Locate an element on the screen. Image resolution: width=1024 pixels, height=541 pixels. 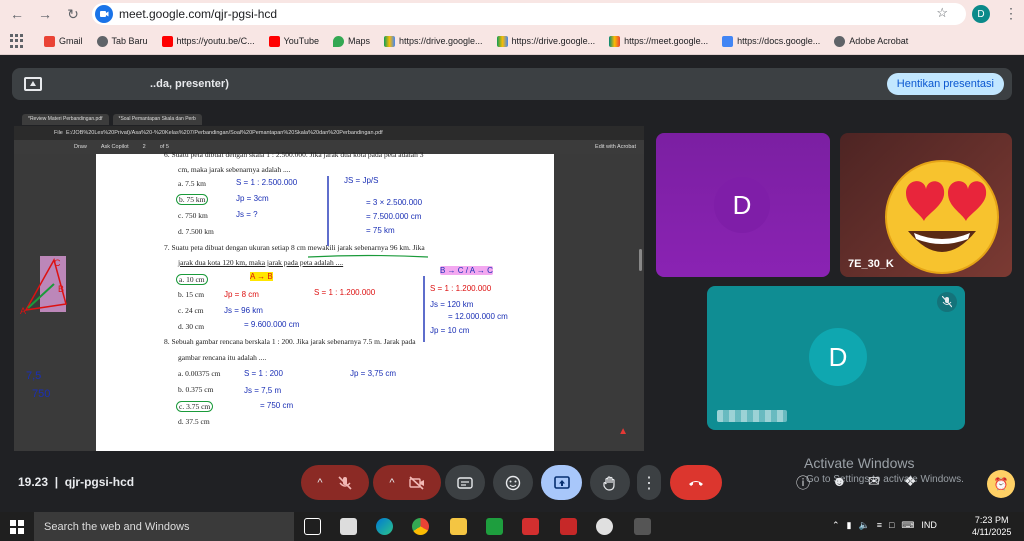
ink-formula: JS = Jp/S is located at coordinates (361, 180).